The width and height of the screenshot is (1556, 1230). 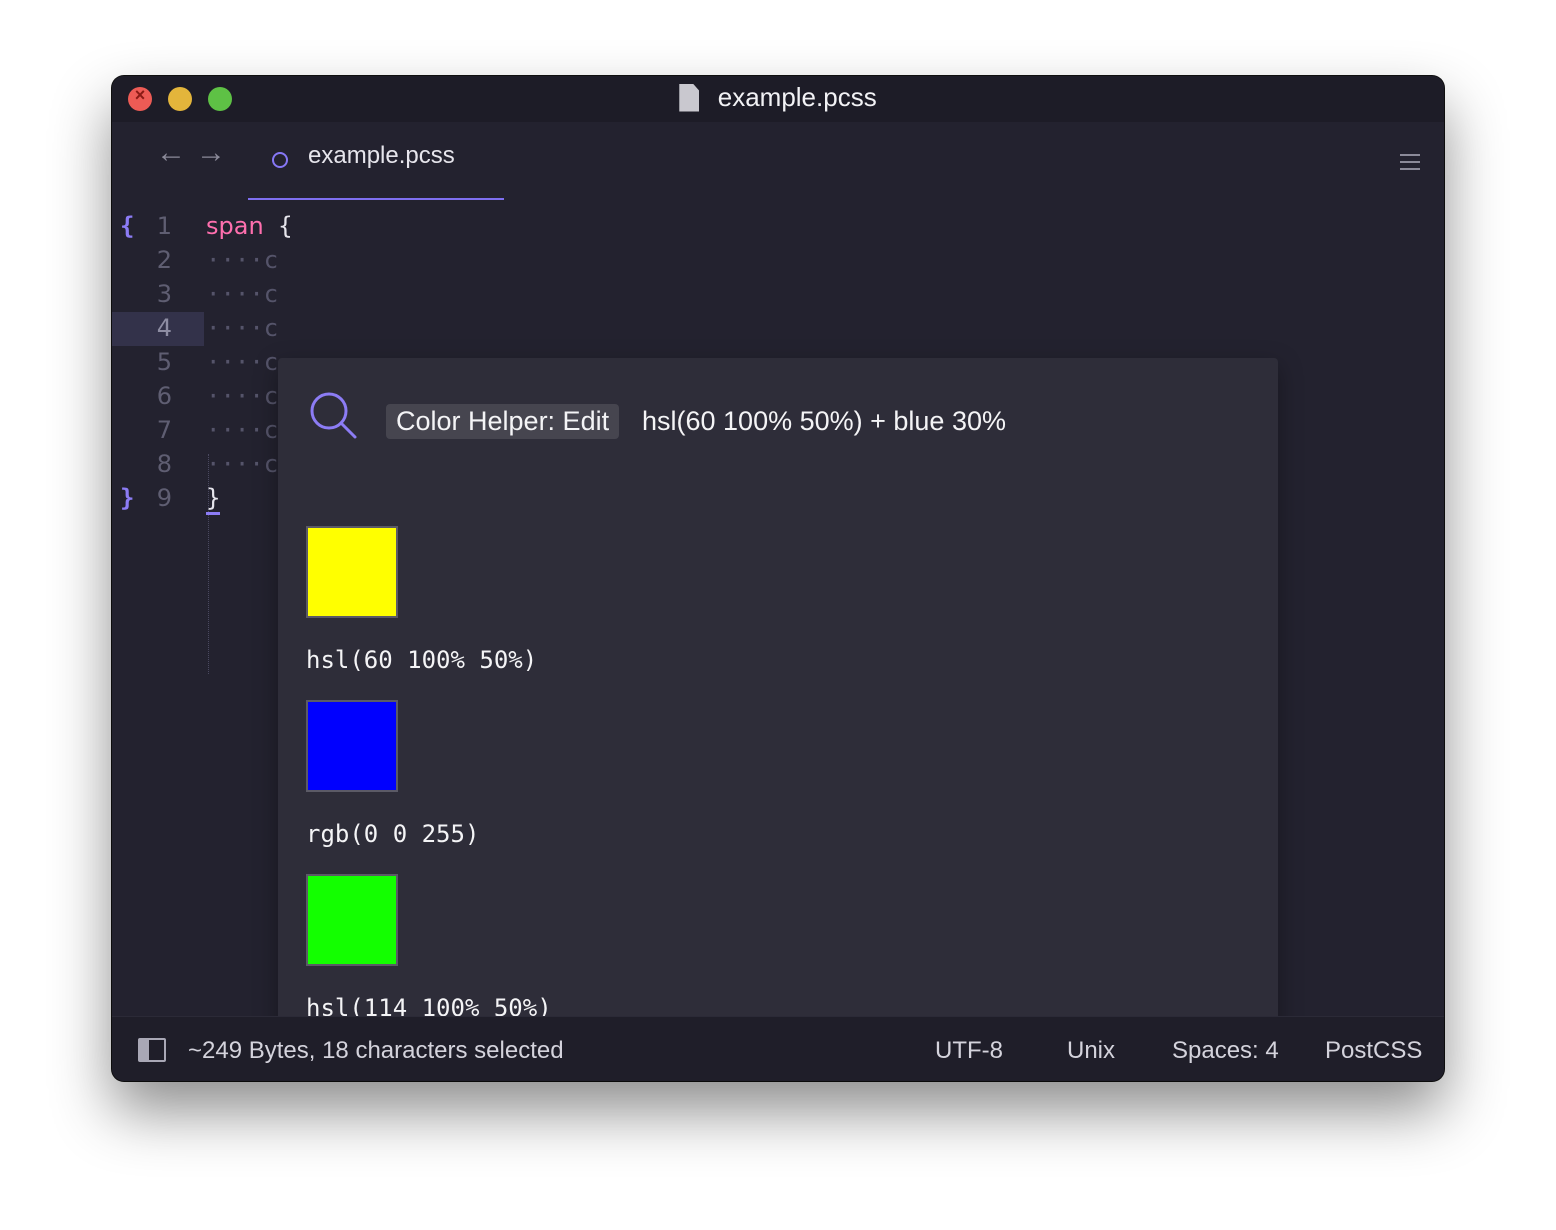 What do you see at coordinates (164, 396) in the screenshot?
I see `line-number: 6` at bounding box center [164, 396].